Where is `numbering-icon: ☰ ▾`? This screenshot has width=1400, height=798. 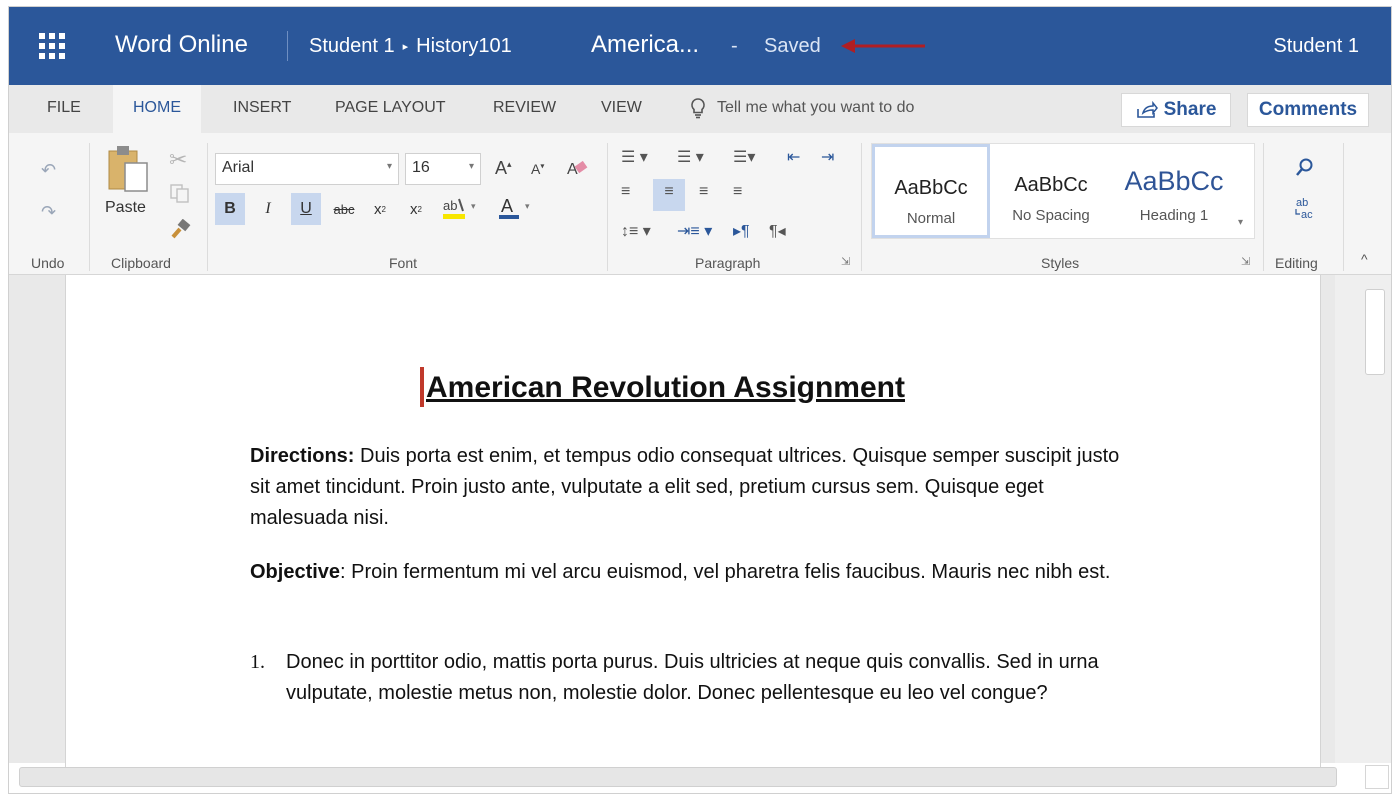
numbering-icon: ☰ ▾ is located at coordinates (690, 157).